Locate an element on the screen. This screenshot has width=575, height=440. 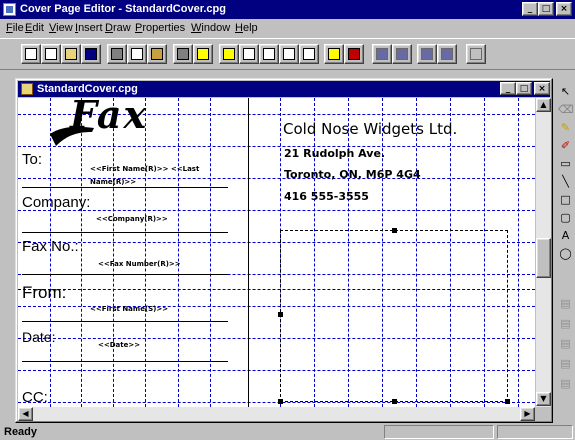
record-button is located at coordinates (354, 54).